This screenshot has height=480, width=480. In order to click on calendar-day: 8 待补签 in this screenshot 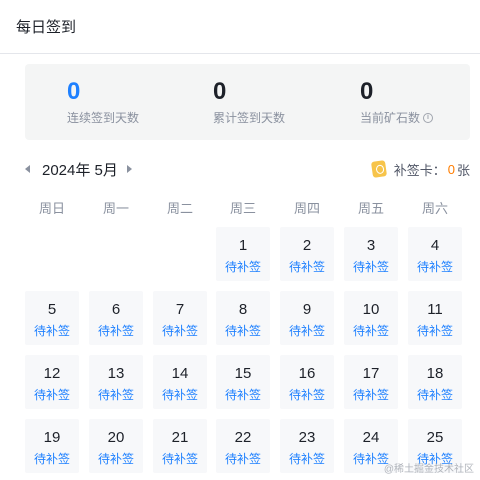, I will do `click(243, 318)`.